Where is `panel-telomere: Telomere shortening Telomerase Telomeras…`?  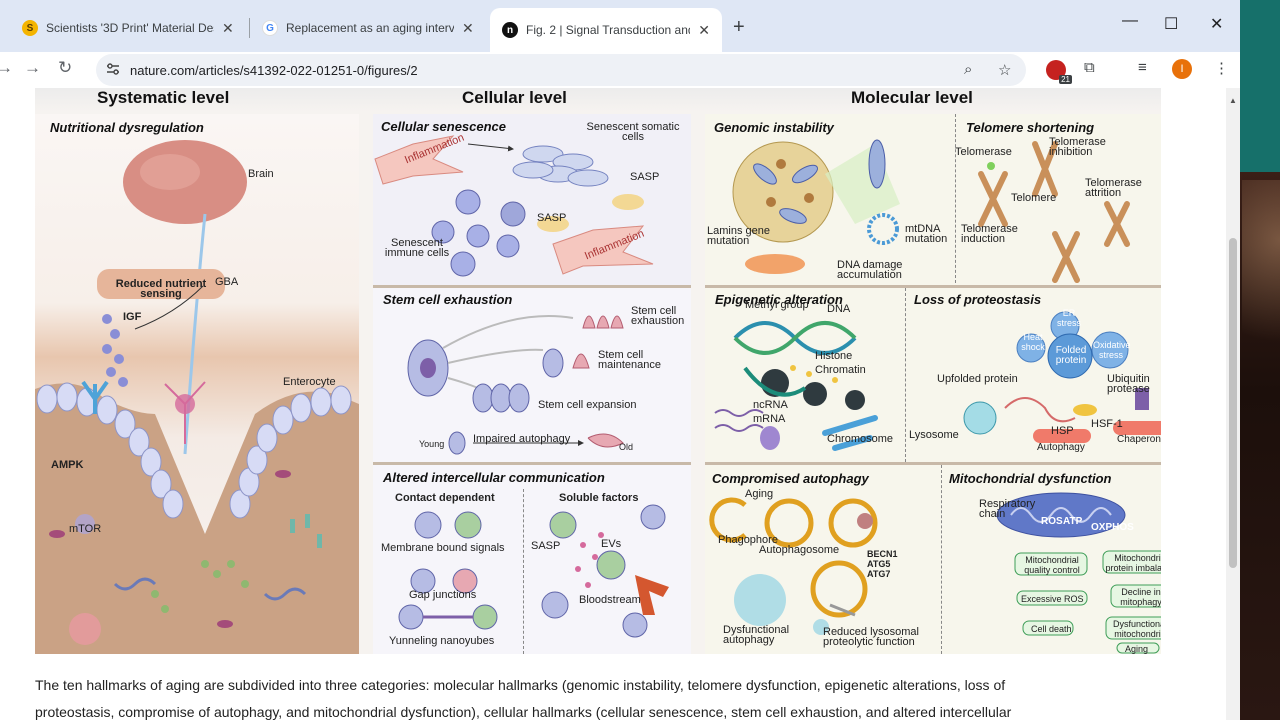
panel-telomere: Telomere shortening Telomerase Telomeras… is located at coordinates (1058, 201).